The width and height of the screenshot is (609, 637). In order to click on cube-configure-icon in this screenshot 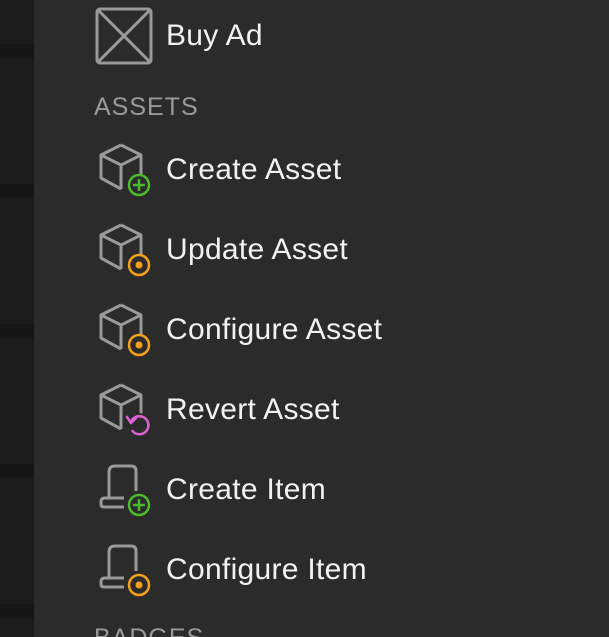, I will do `click(124, 330)`.